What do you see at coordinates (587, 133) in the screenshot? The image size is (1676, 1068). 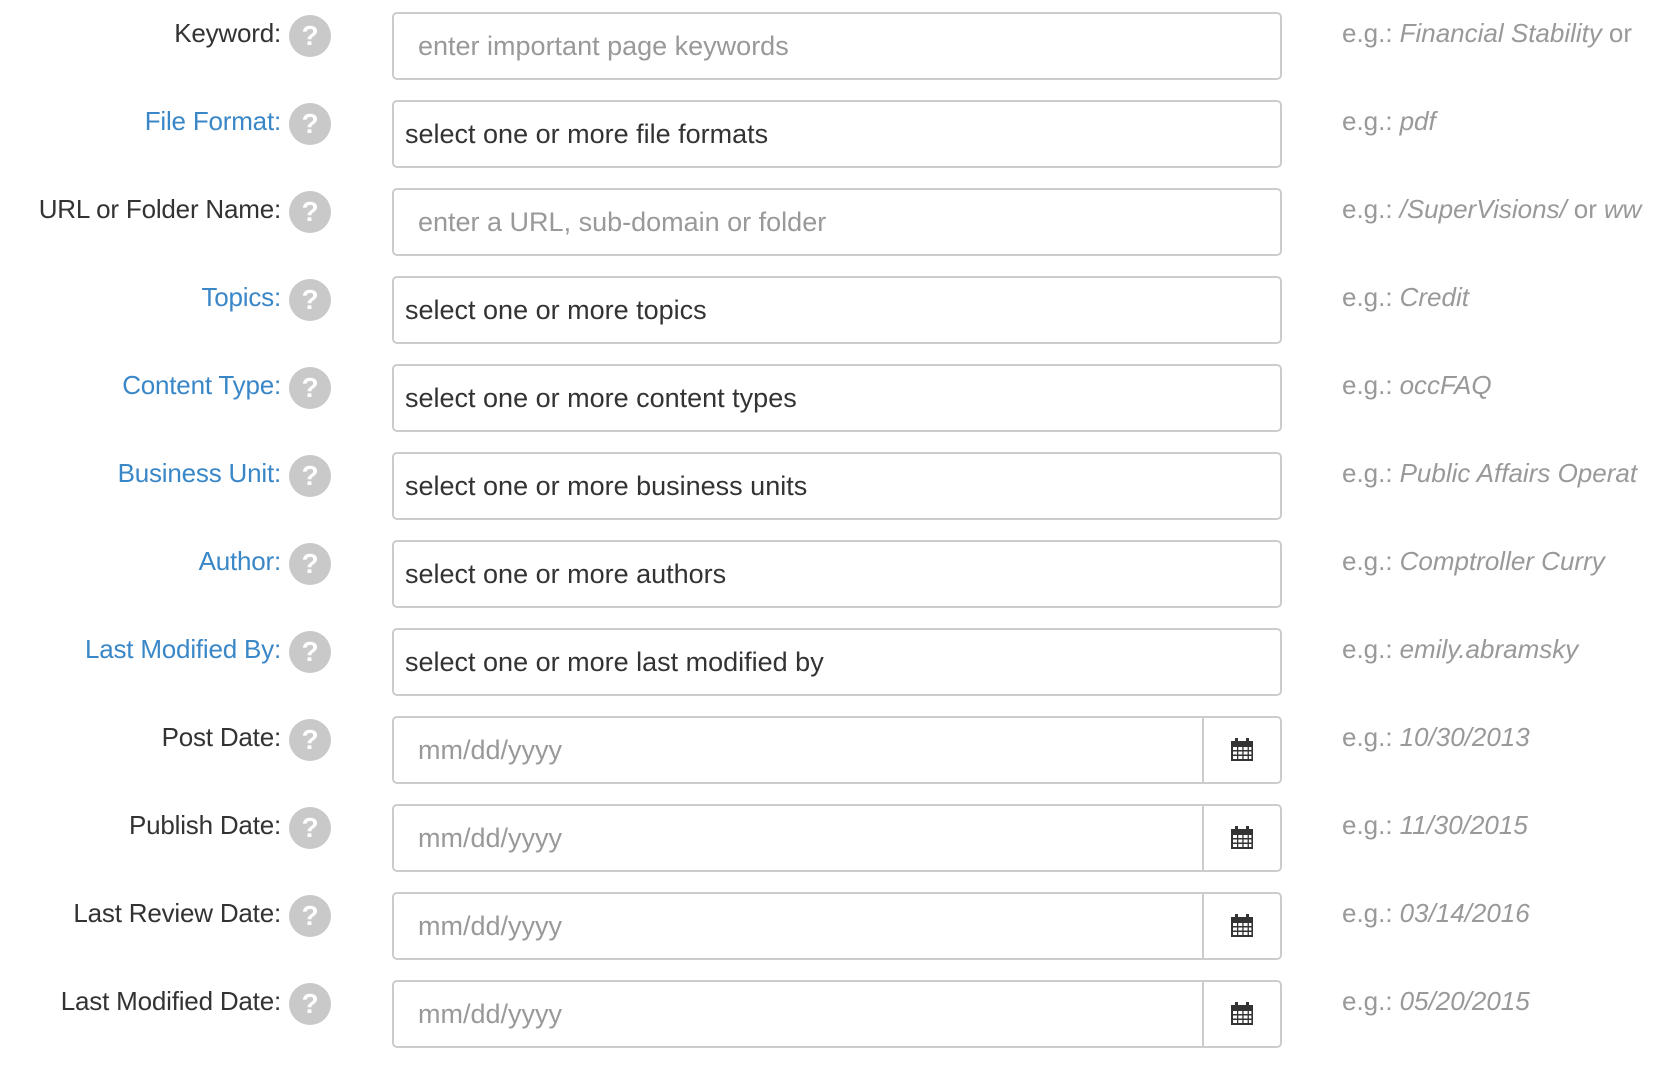 I see `select-placeholder: select one or more file formats` at bounding box center [587, 133].